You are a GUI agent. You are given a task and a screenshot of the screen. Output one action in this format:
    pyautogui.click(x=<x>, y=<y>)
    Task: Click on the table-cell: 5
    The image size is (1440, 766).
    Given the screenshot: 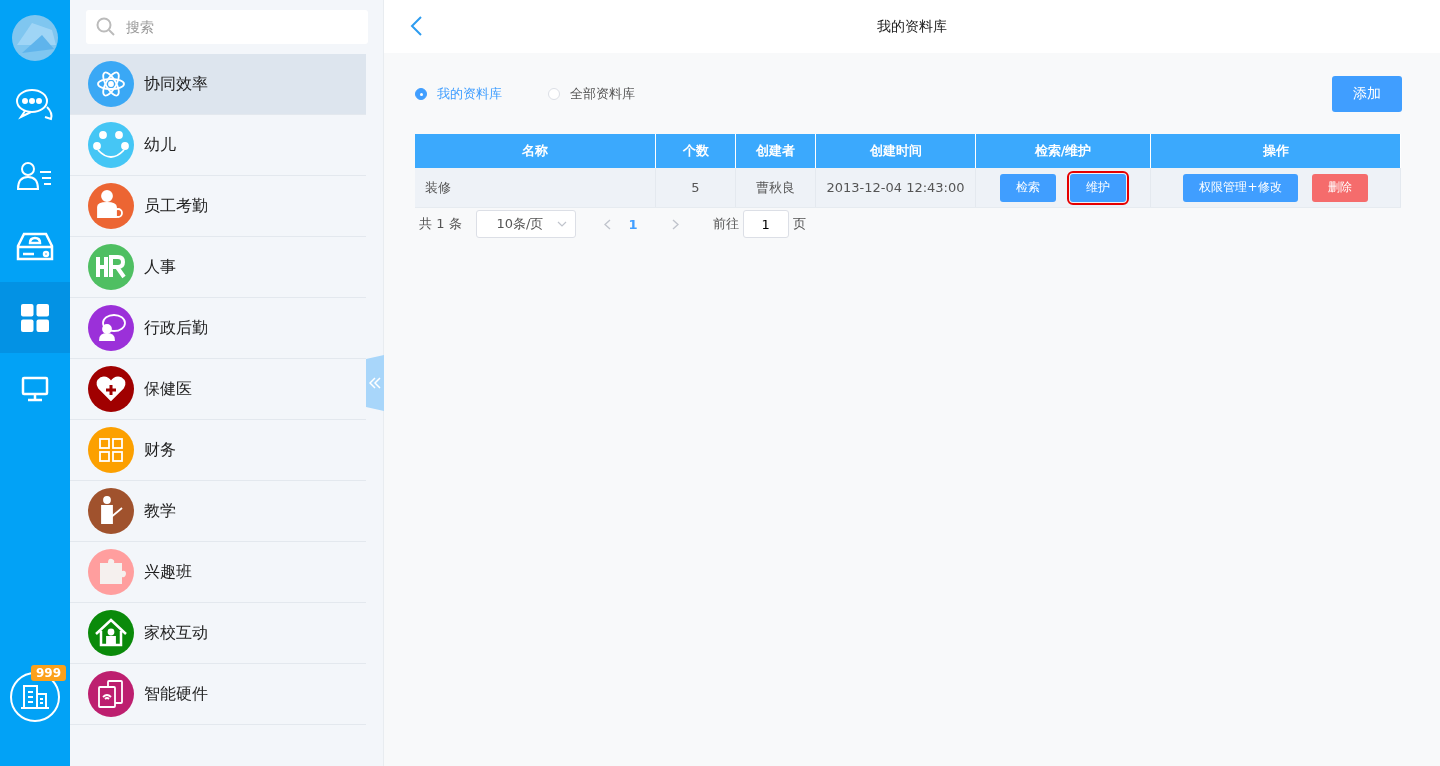 What is the action you would take?
    pyautogui.click(x=696, y=187)
    